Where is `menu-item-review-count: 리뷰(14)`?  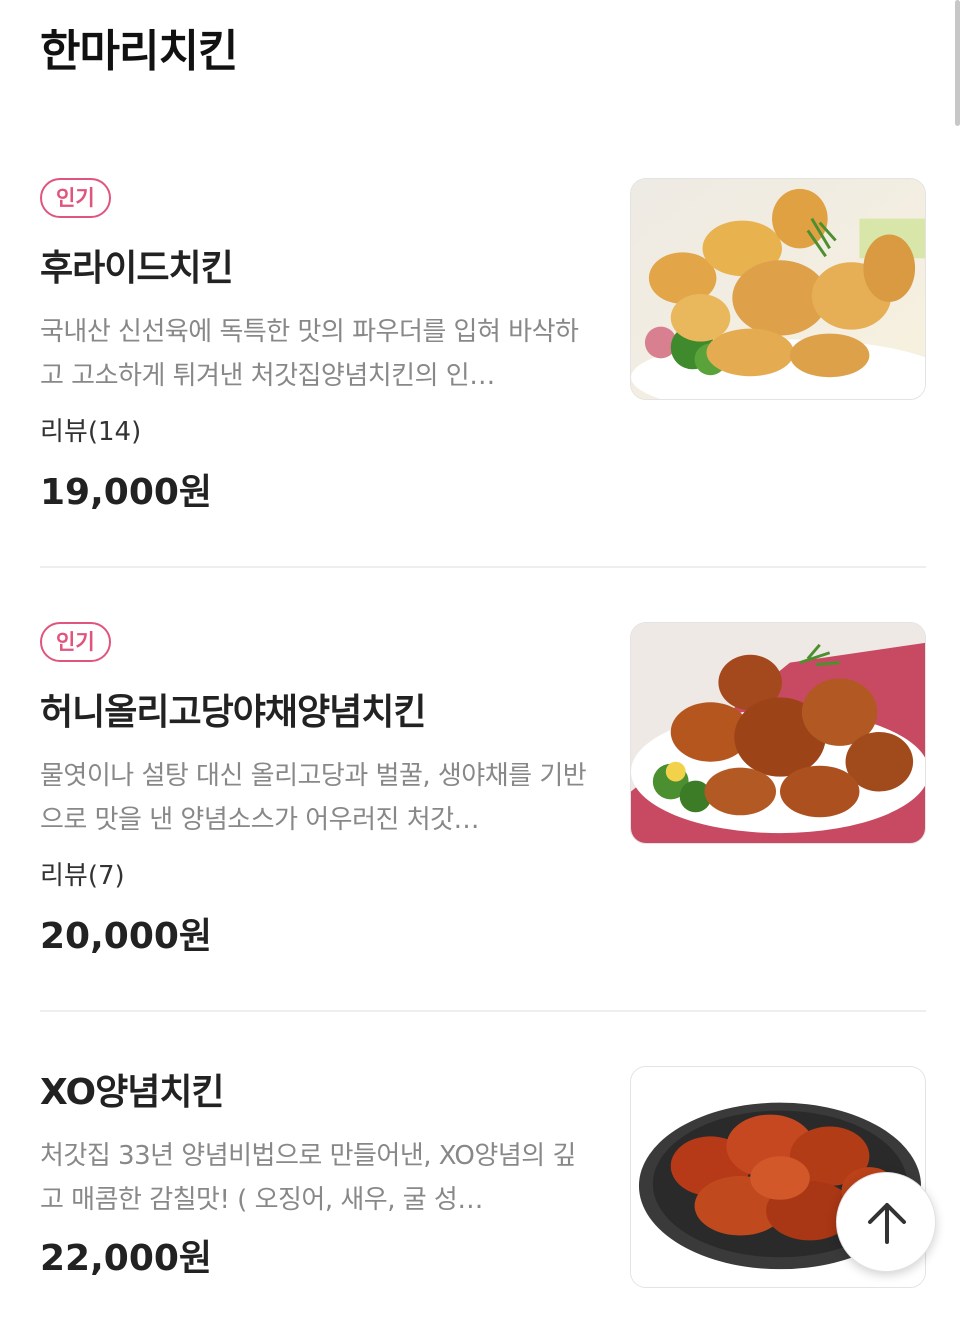
menu-item-review-count: 리뷰(14) is located at coordinates (90, 432).